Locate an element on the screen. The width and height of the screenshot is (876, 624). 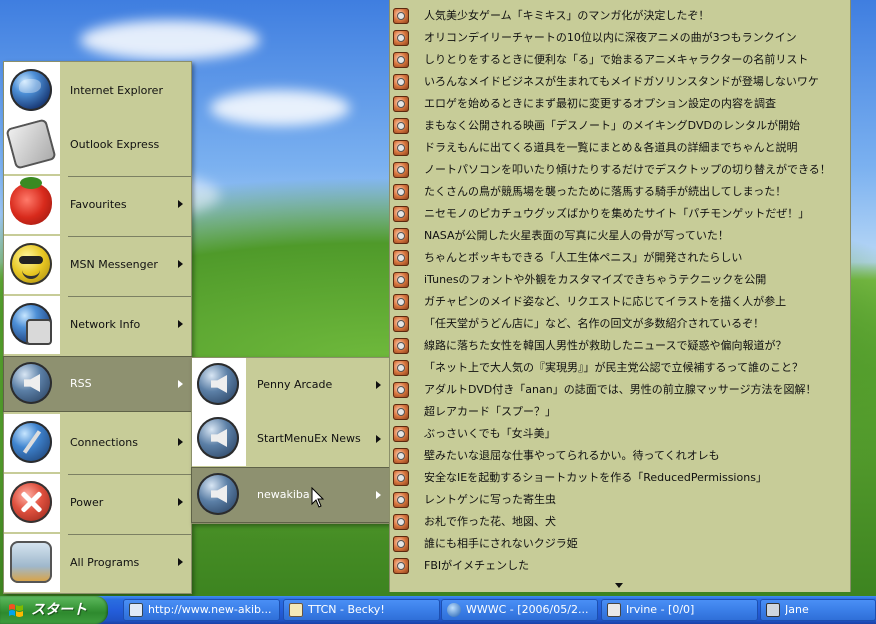
becky-mail-icon is located at coordinates (296, 610).